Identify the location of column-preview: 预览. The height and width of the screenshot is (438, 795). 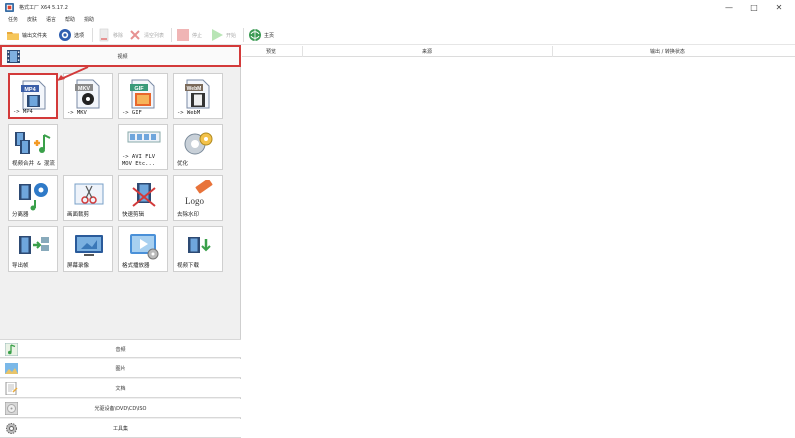
(271, 51).